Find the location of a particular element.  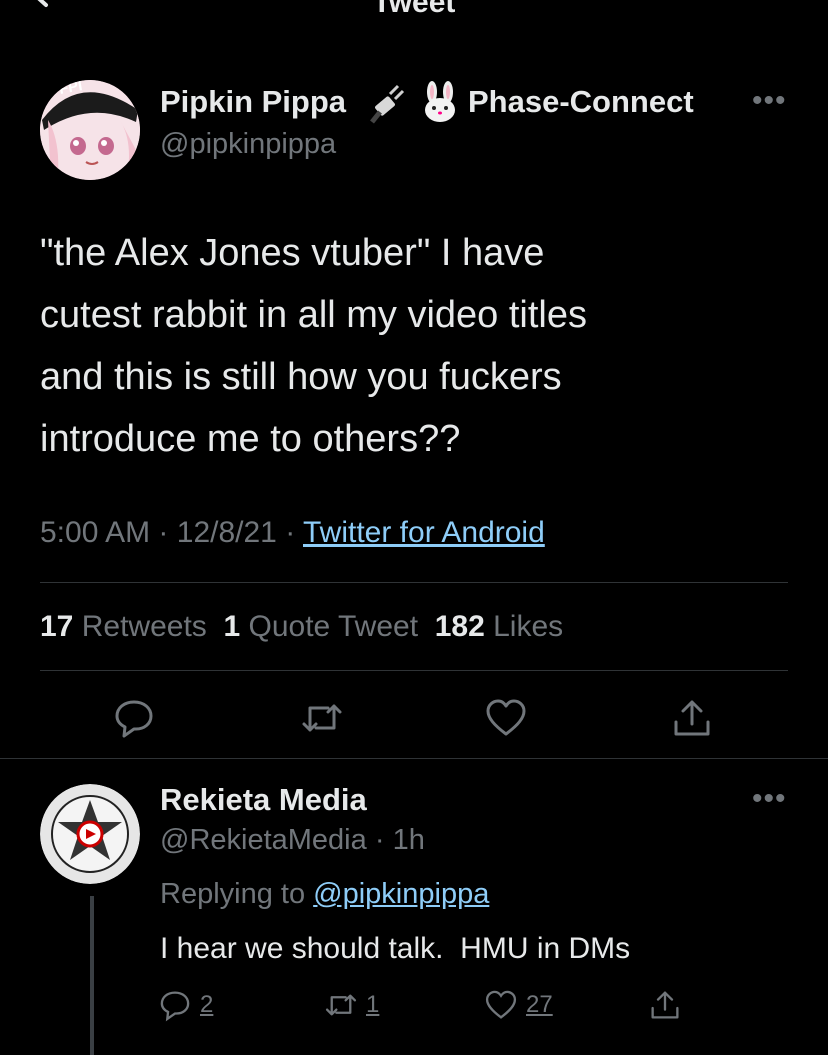

tweet-text-line: "the Alex Jones vtuber" I have is located at coordinates (292, 253).